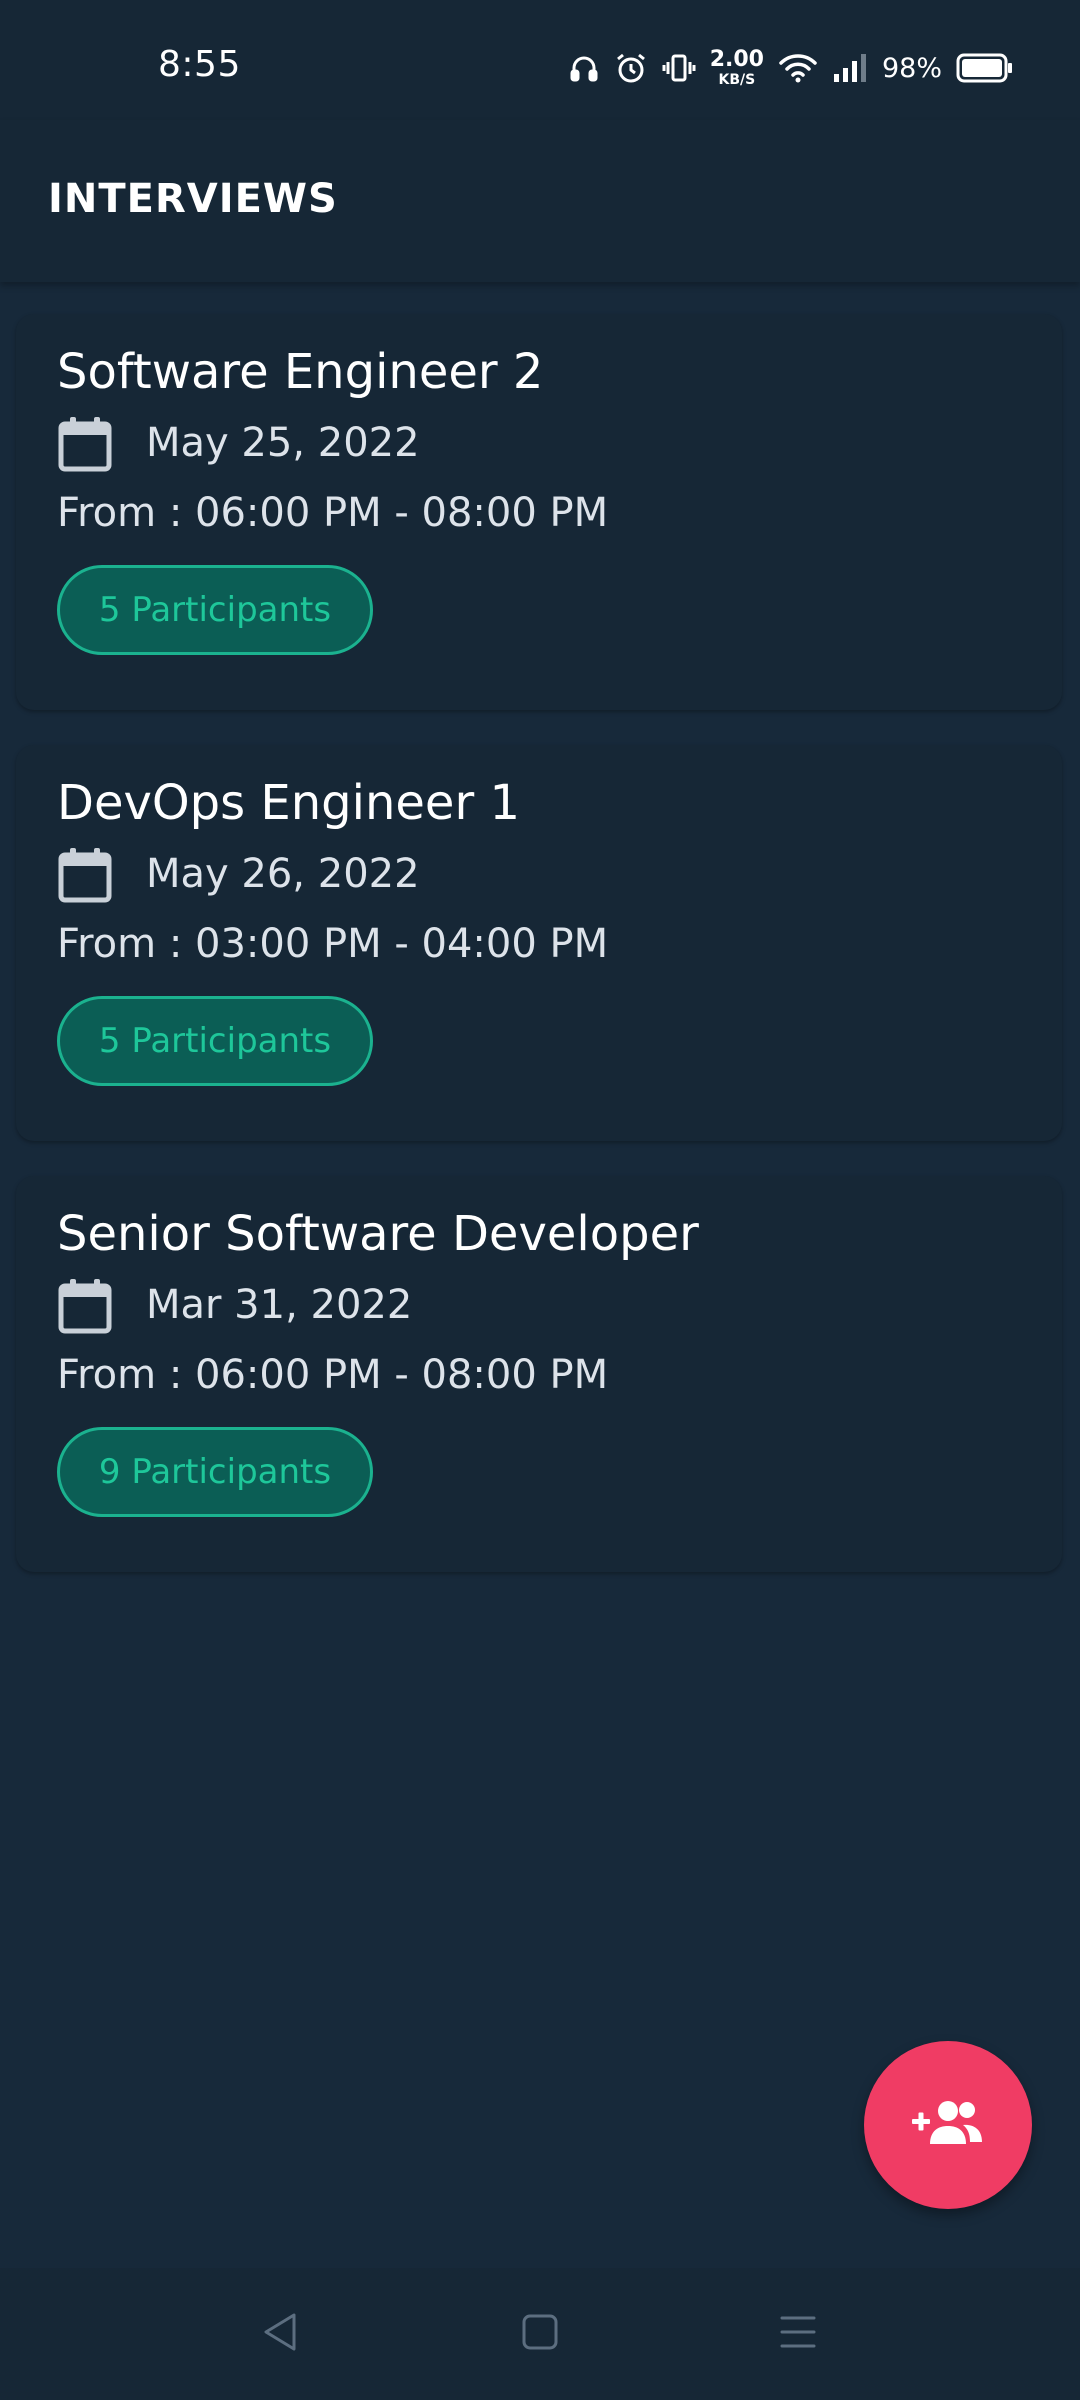 The image size is (1080, 2400). I want to click on participants-chip: 9 Participants, so click(215, 1472).